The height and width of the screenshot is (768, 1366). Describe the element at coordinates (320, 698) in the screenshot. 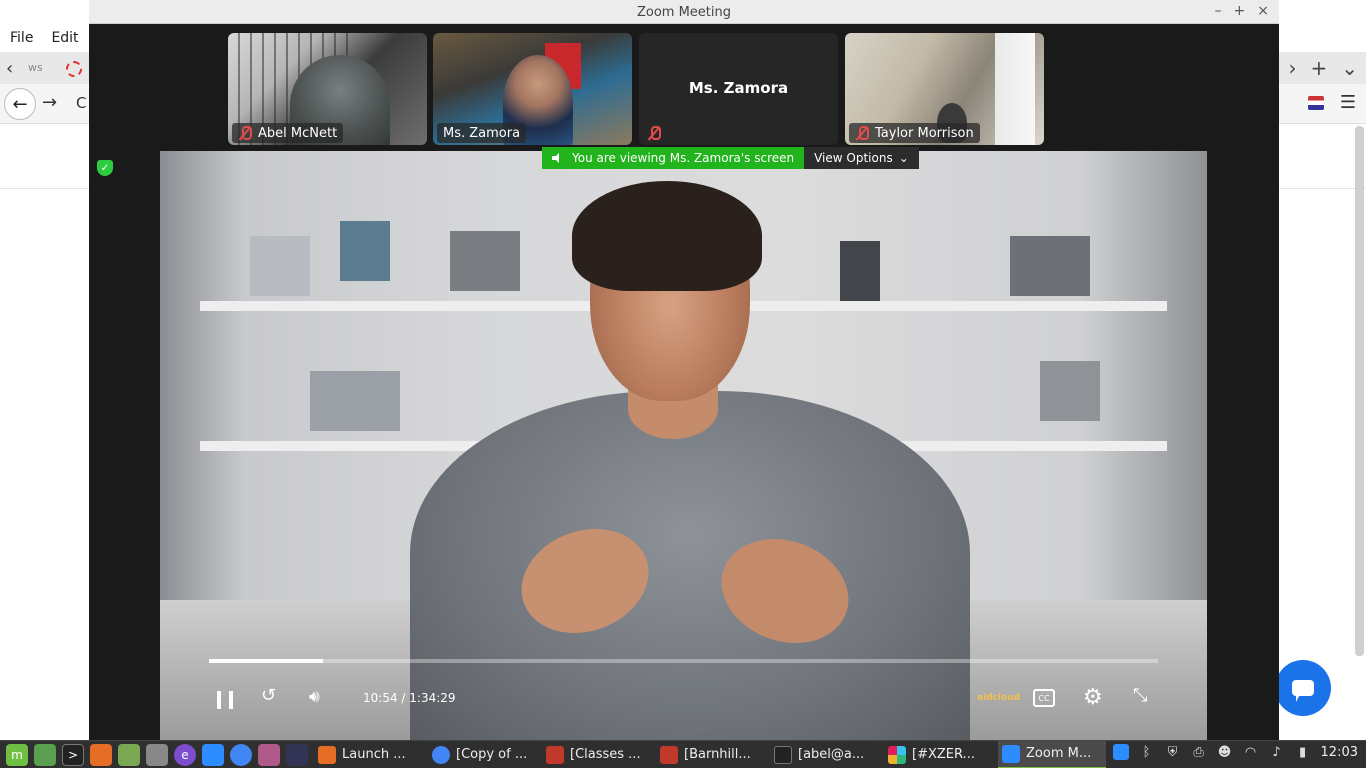

I see `volume-icon: 🔊︎` at that location.